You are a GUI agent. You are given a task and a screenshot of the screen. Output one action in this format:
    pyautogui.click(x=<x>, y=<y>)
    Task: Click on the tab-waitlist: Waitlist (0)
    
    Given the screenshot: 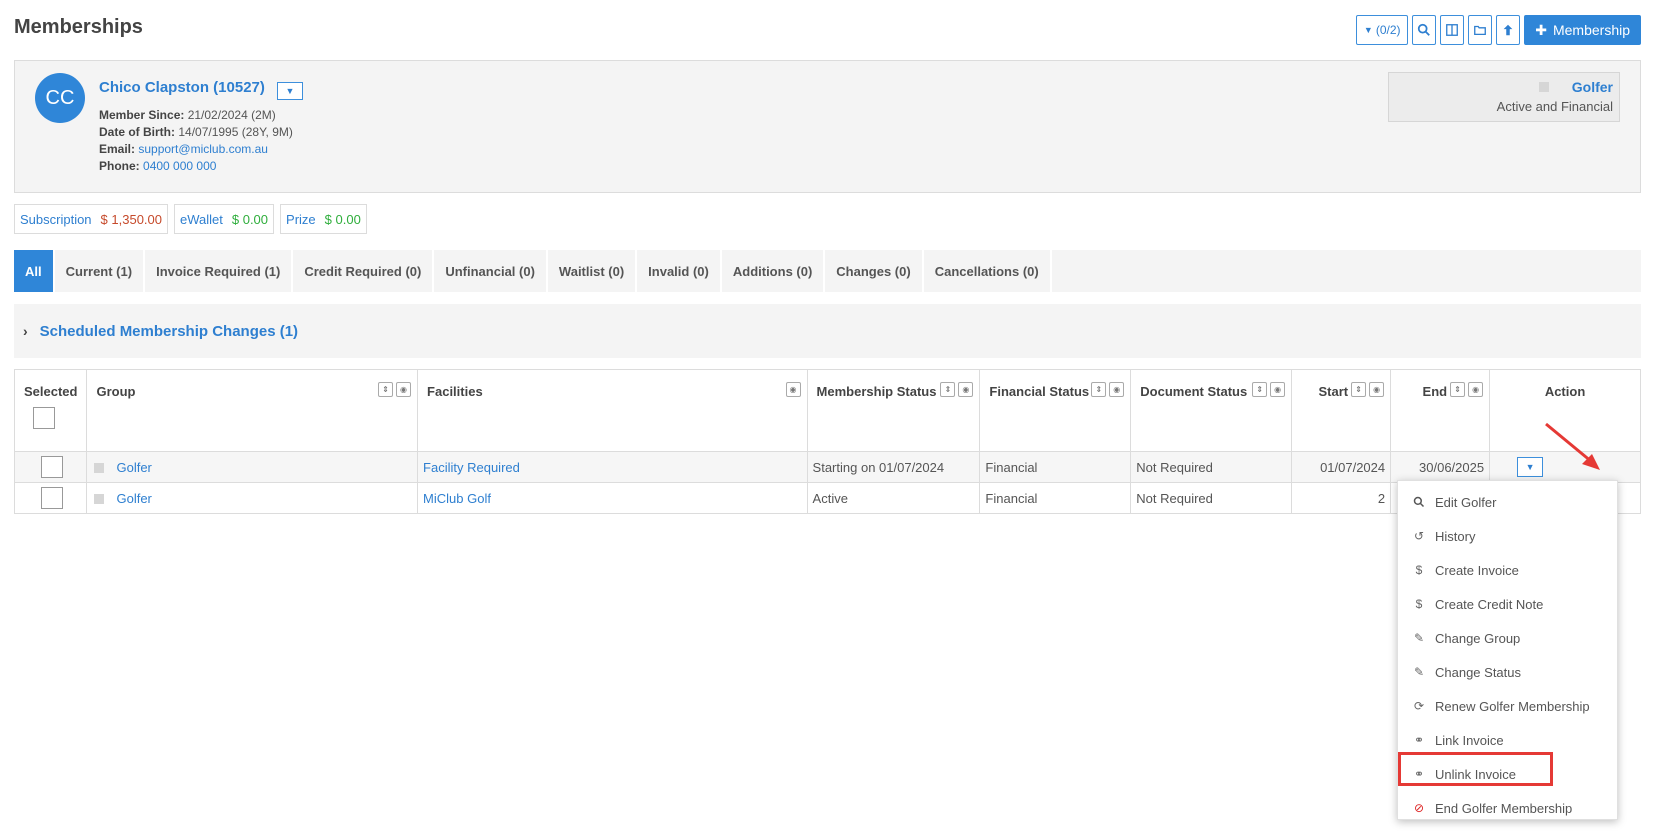 What is the action you would take?
    pyautogui.click(x=593, y=271)
    